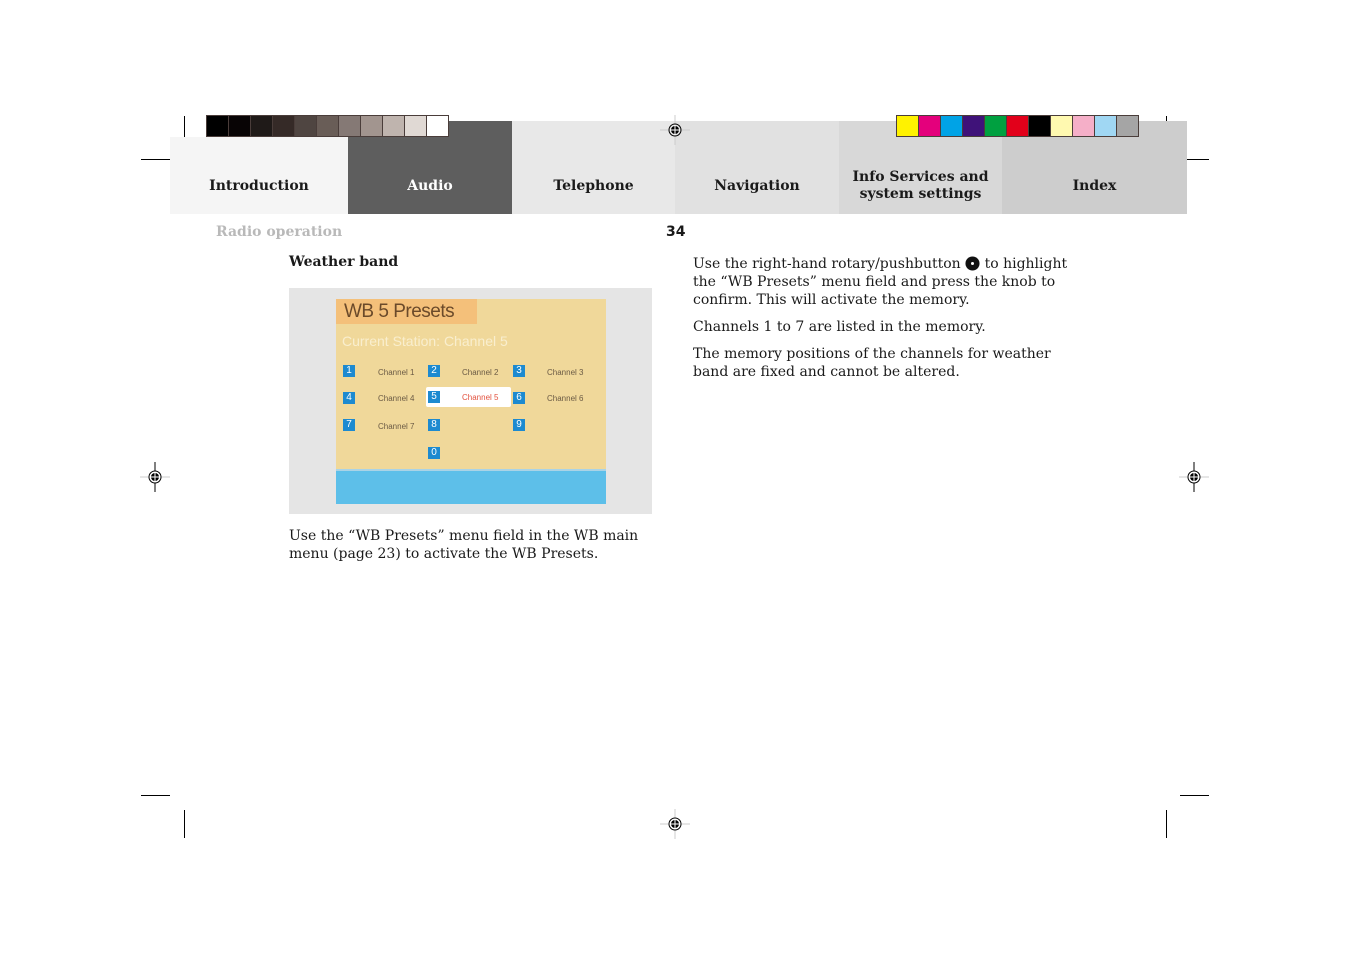  What do you see at coordinates (396, 372) in the screenshot?
I see `preset-label: Channel 1` at bounding box center [396, 372].